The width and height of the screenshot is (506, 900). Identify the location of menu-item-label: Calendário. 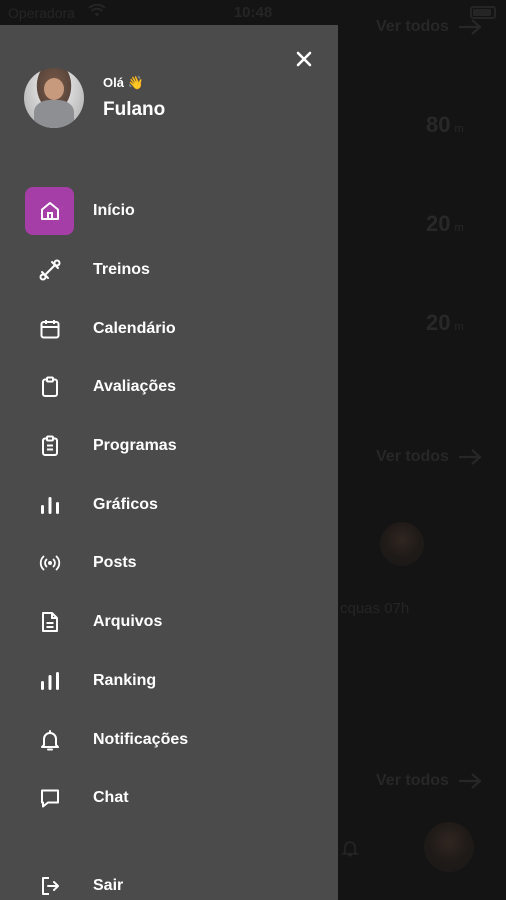
(134, 328).